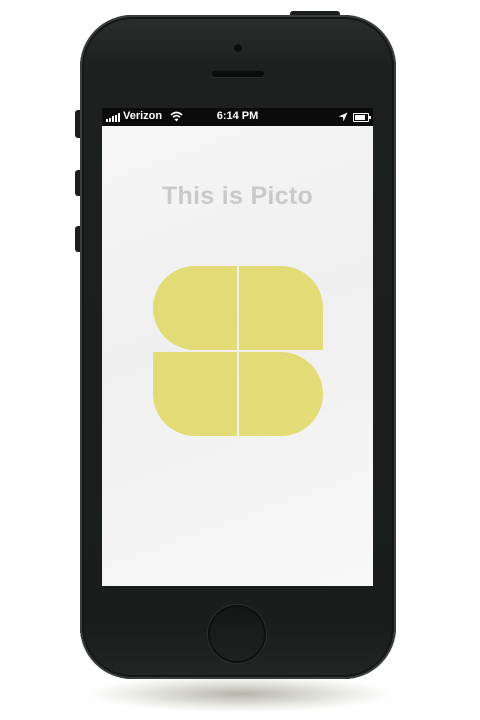 The height and width of the screenshot is (720, 480). I want to click on picto-logo, so click(238, 351).